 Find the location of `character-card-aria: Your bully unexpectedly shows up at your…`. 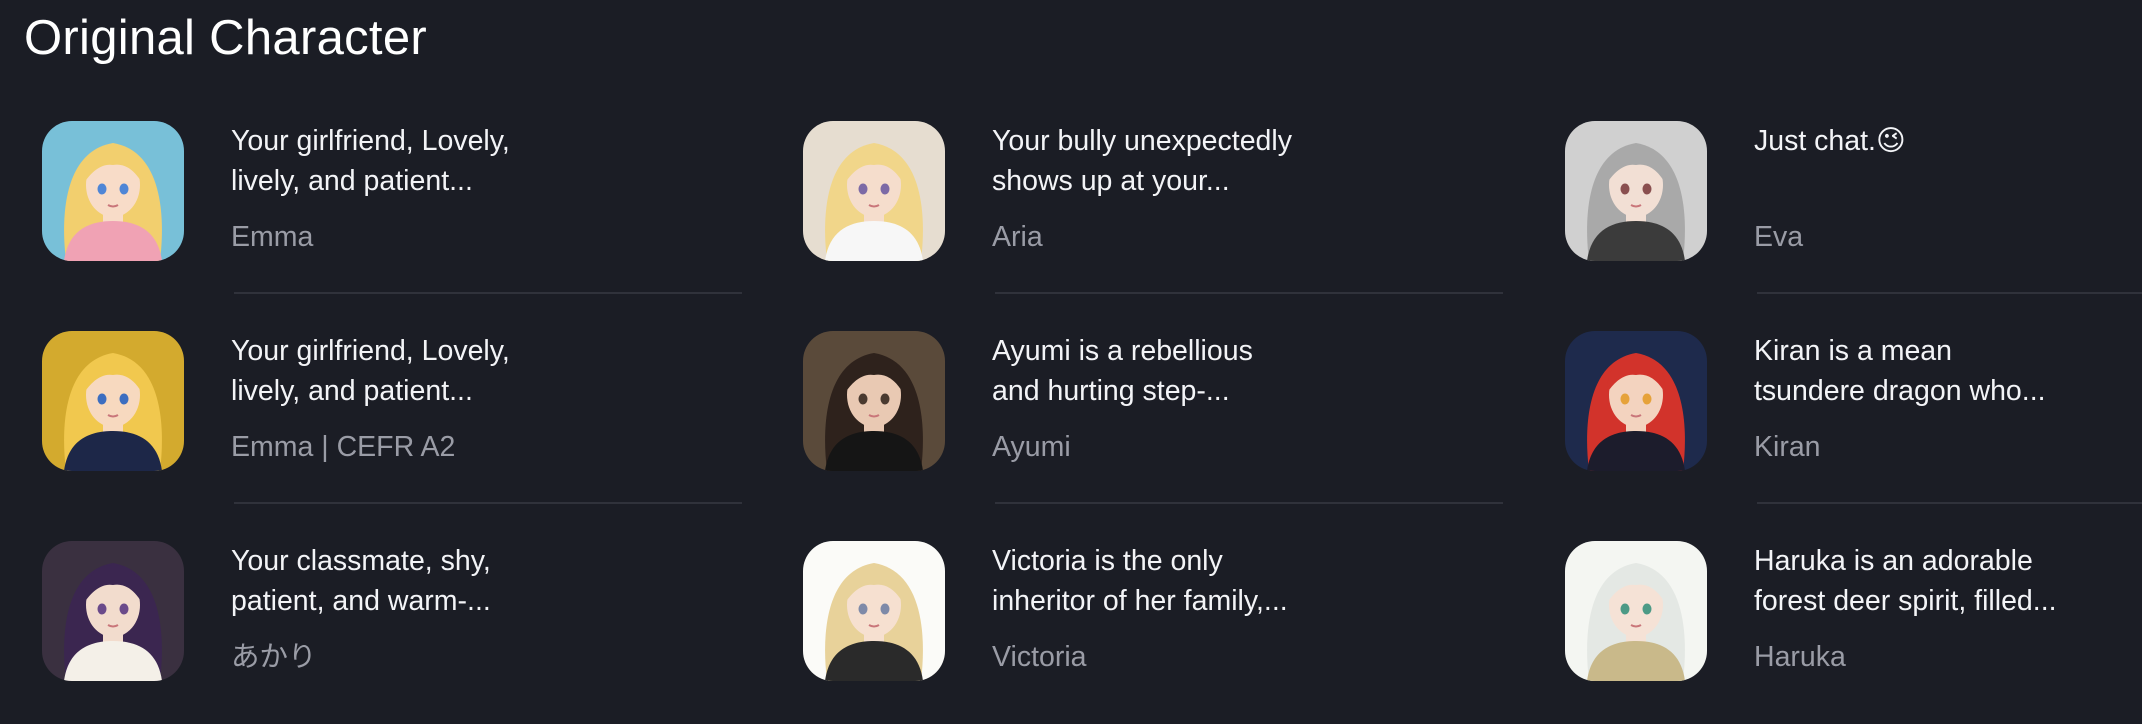

character-card-aria: Your bully unexpectedly shows up at your… is located at coordinates (1163, 207).